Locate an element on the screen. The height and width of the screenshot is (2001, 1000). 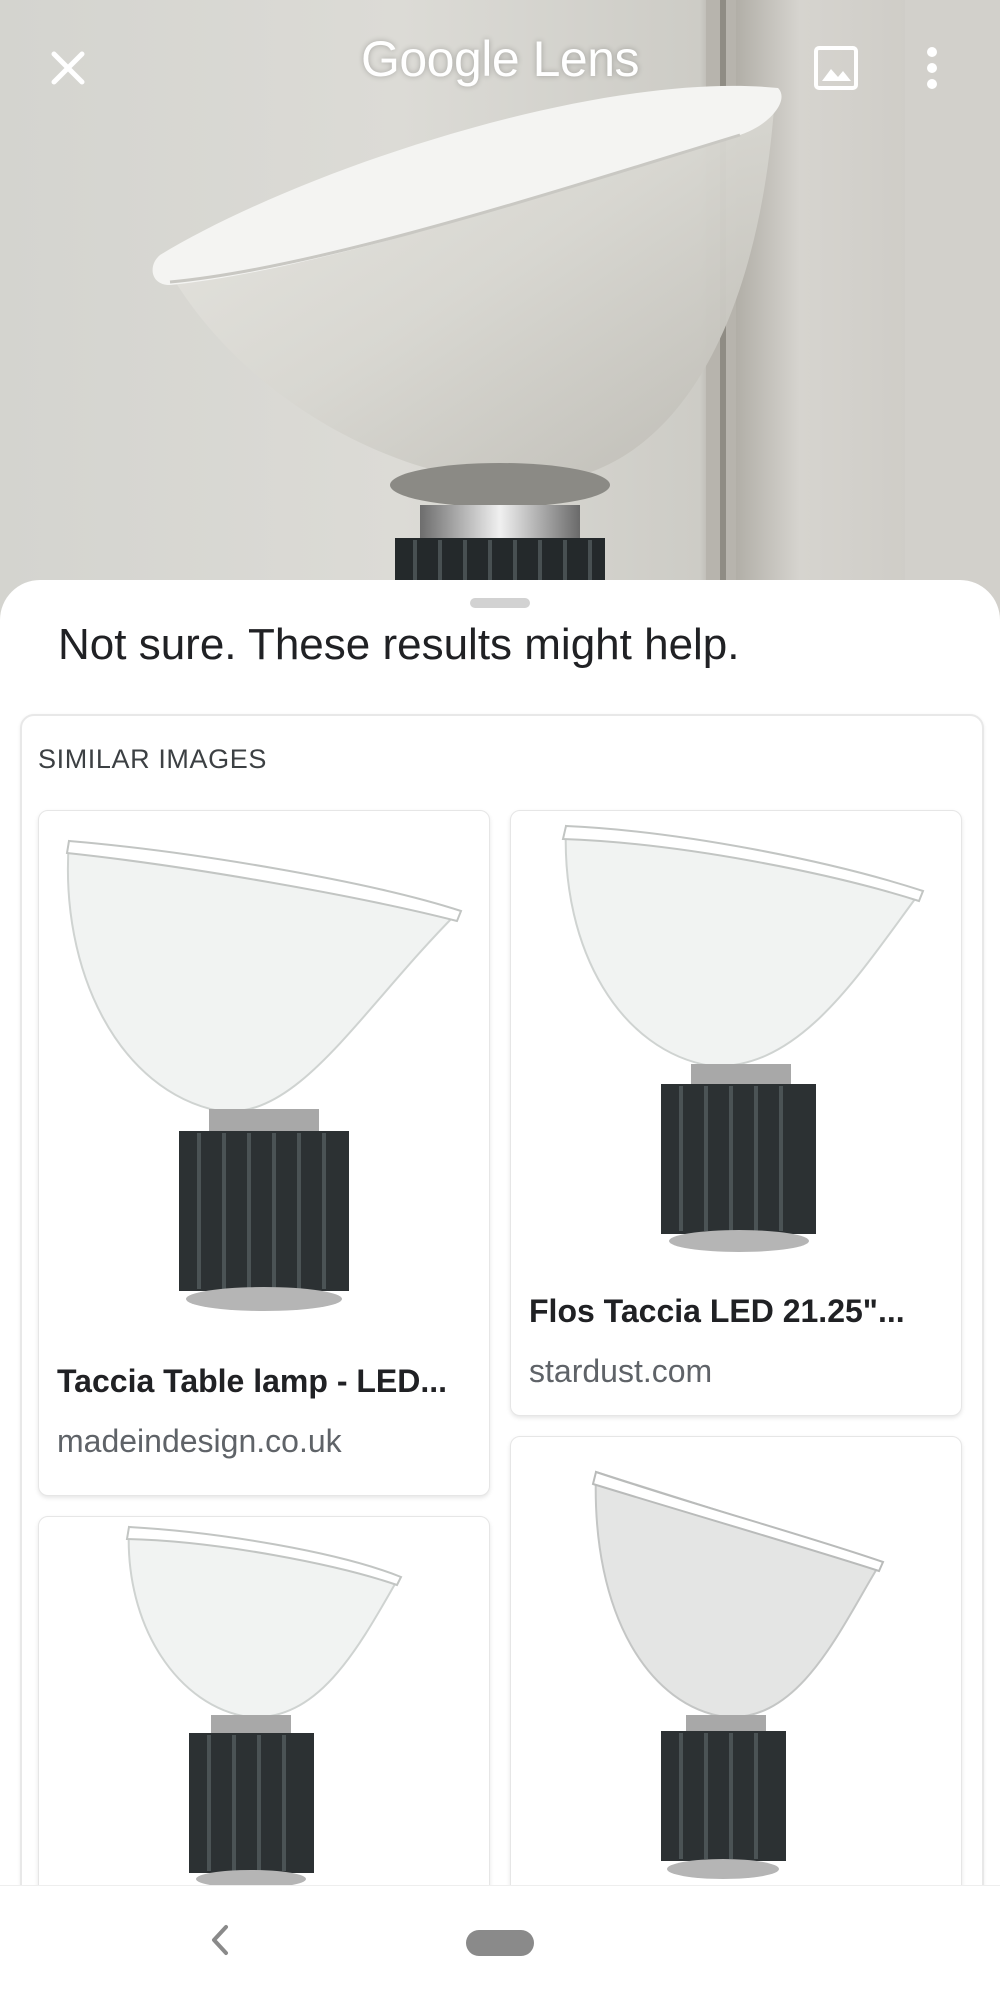
drag-handle is located at coordinates (500, 603).